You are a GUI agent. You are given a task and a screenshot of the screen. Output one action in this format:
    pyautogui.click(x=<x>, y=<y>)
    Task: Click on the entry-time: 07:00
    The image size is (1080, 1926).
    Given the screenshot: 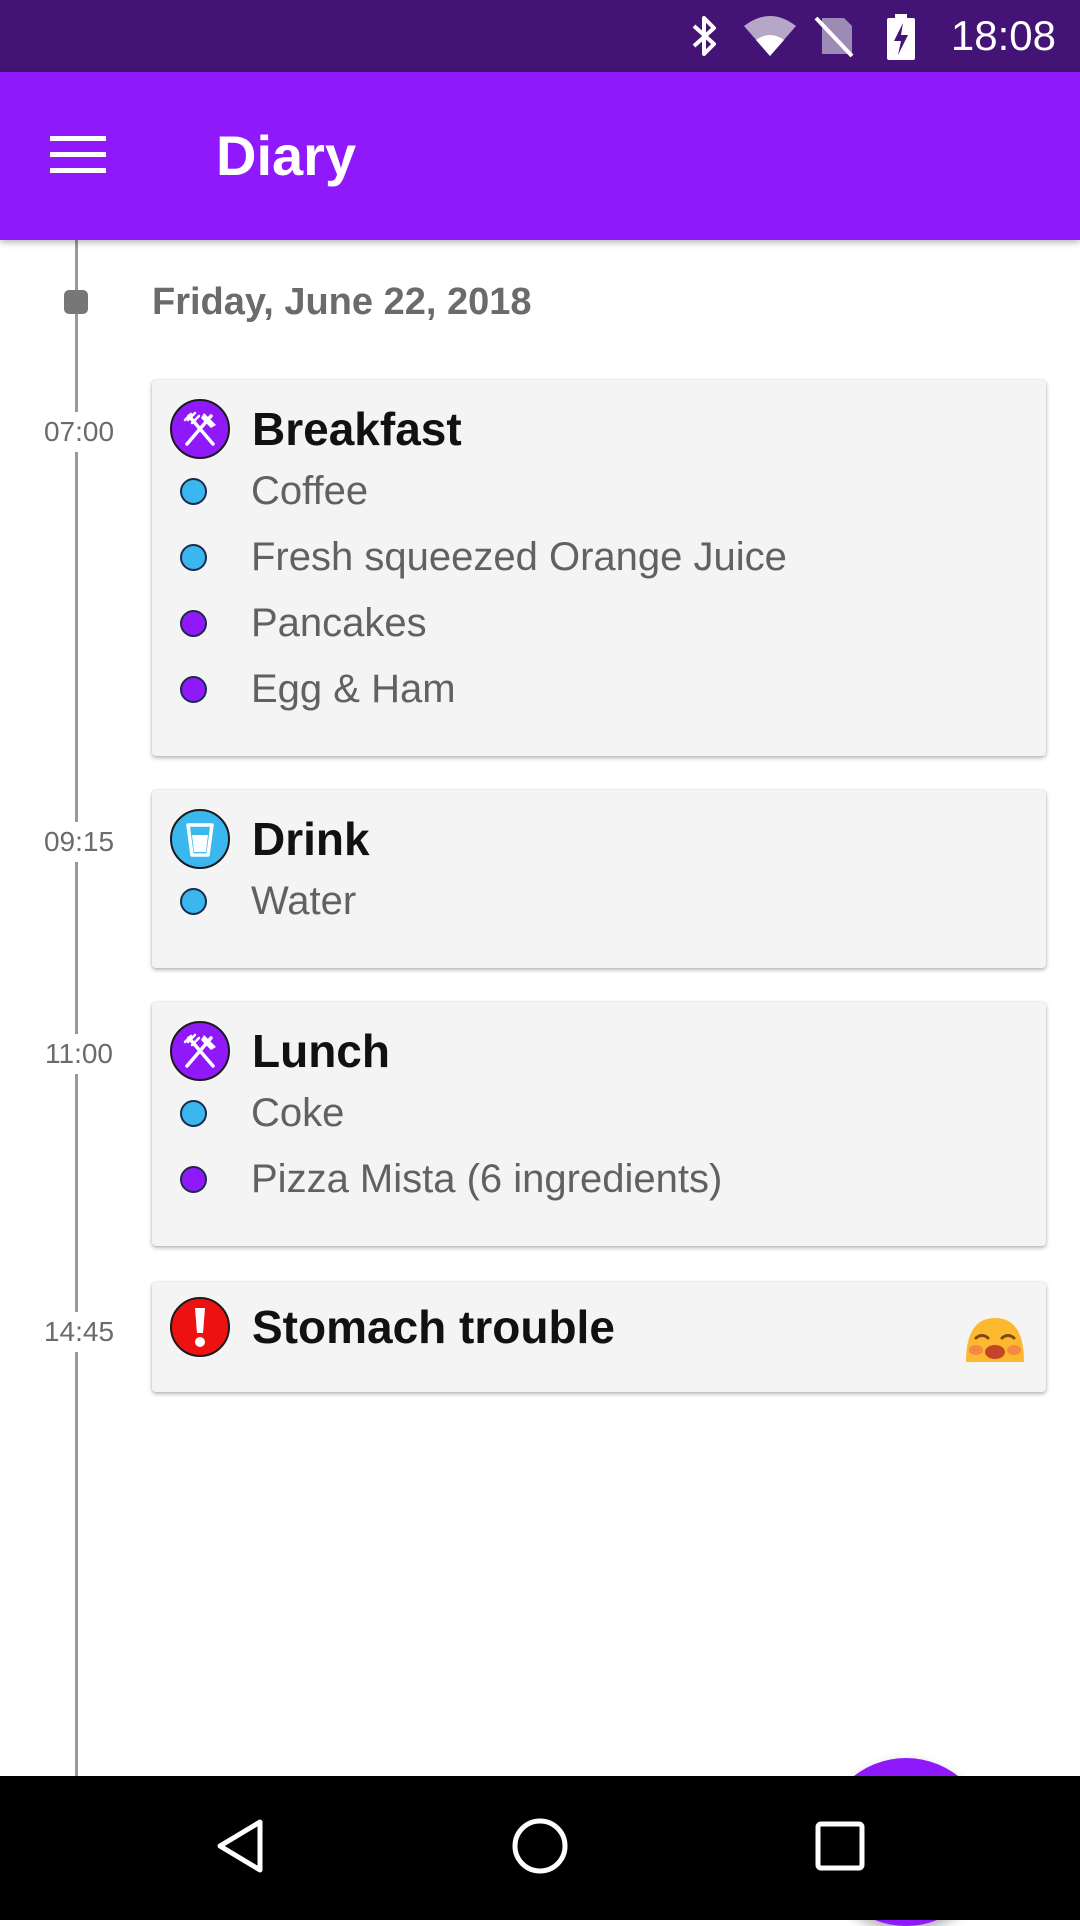 What is the action you would take?
    pyautogui.click(x=79, y=432)
    